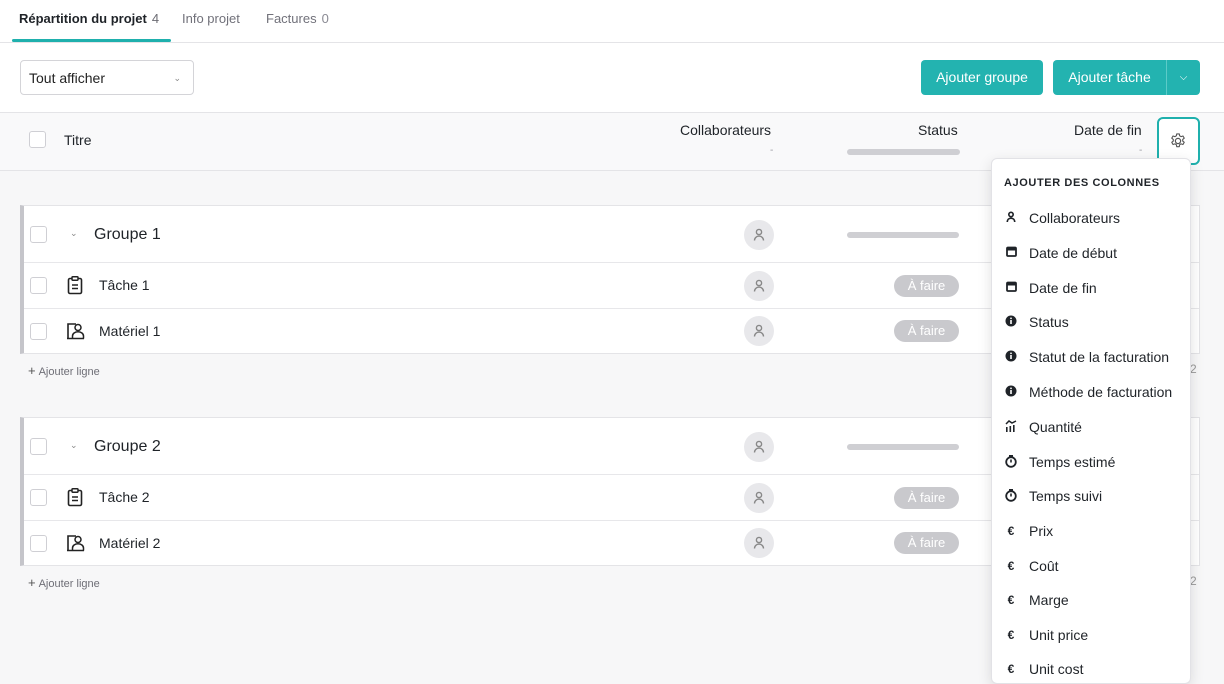 The image size is (1224, 684). Describe the element at coordinates (1091, 322) in the screenshot. I see `menu-item-status: Status` at that location.